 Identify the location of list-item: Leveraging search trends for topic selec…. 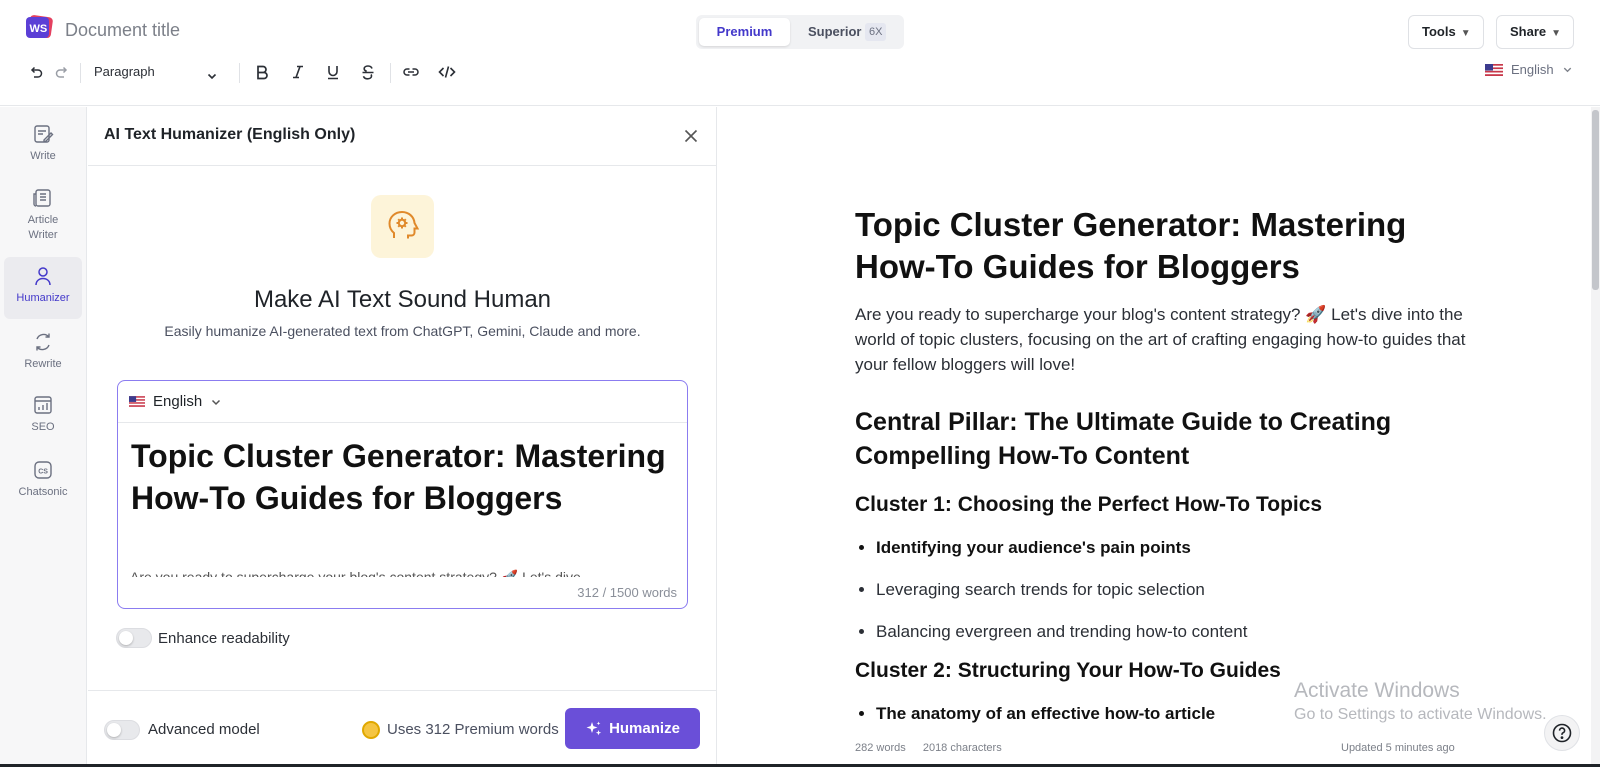
(1175, 590).